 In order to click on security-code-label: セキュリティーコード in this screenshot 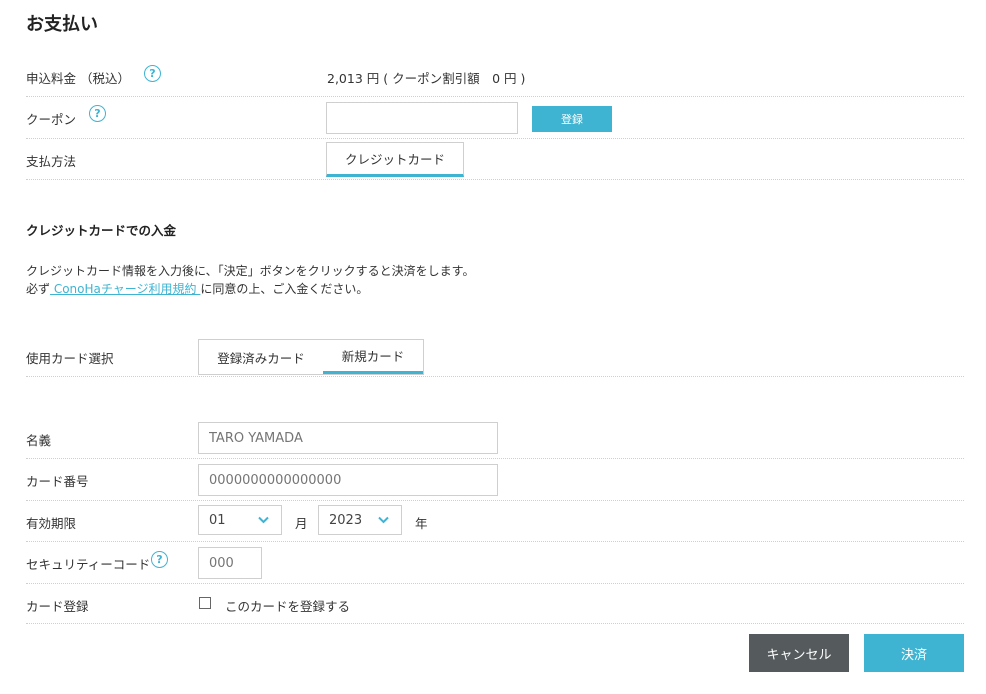, I will do `click(88, 564)`.